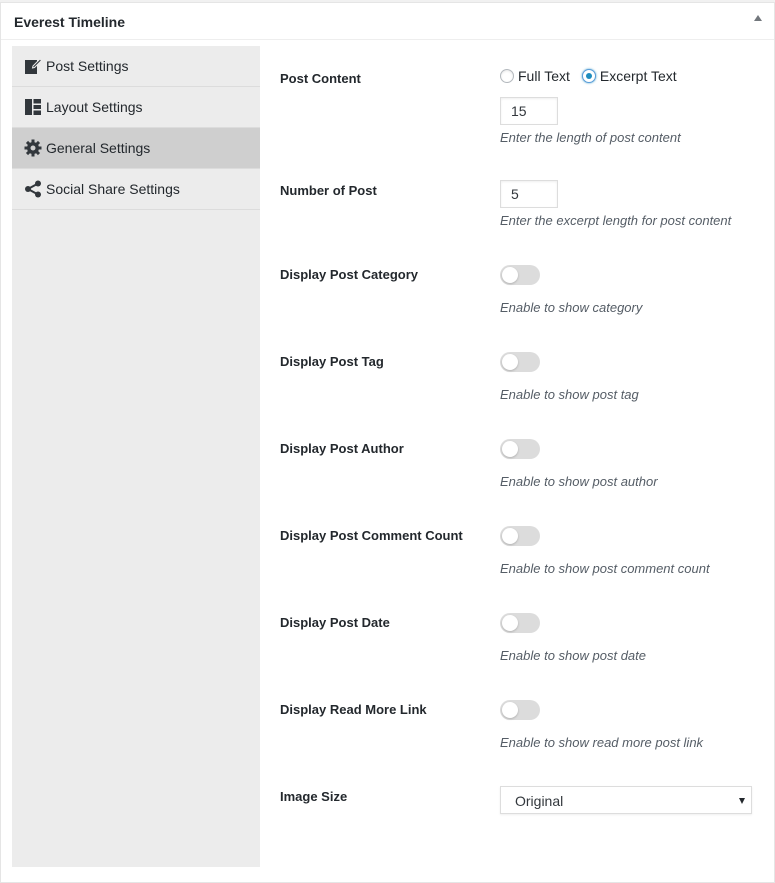  What do you see at coordinates (353, 709) in the screenshot?
I see `read-more-link-label: Display Read More Link` at bounding box center [353, 709].